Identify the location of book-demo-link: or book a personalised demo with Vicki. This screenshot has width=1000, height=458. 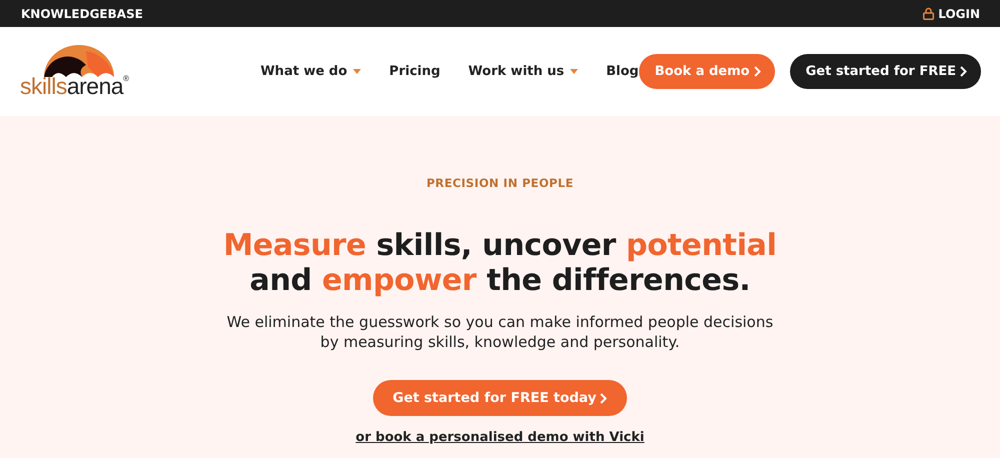
(500, 437).